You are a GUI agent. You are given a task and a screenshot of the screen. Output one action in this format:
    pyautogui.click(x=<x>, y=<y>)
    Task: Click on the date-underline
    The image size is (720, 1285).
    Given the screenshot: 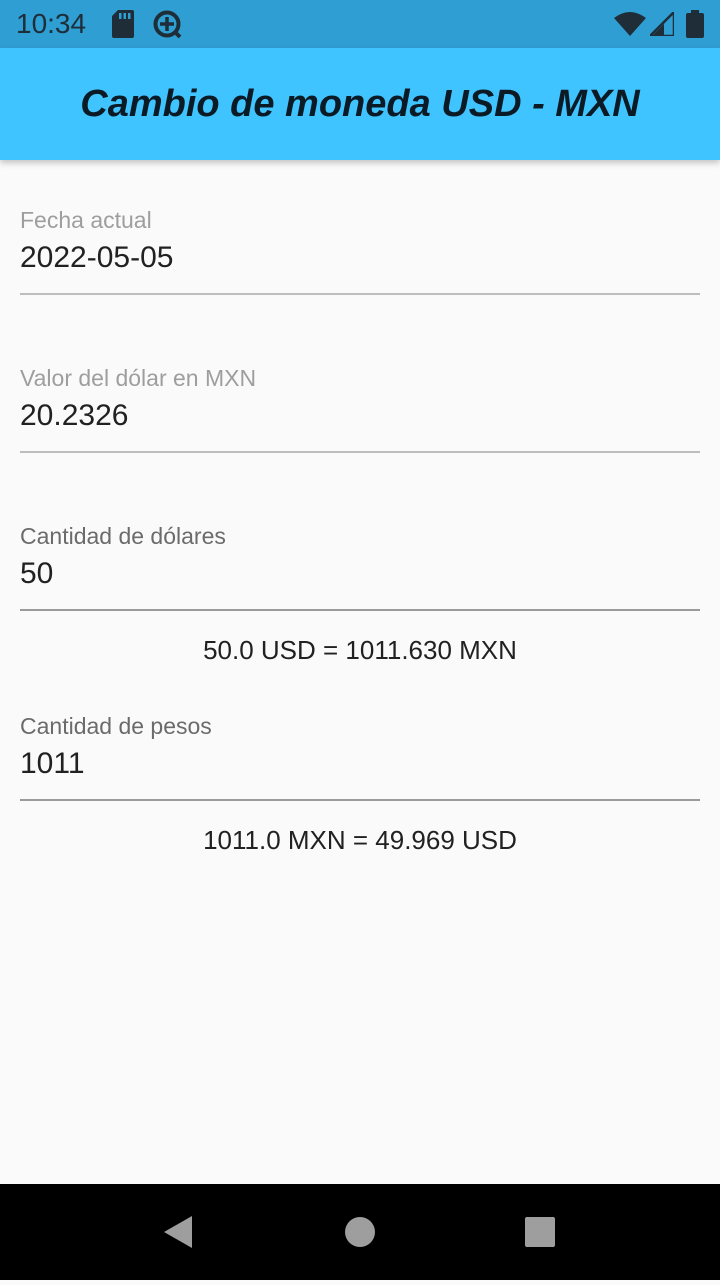 What is the action you would take?
    pyautogui.click(x=360, y=294)
    